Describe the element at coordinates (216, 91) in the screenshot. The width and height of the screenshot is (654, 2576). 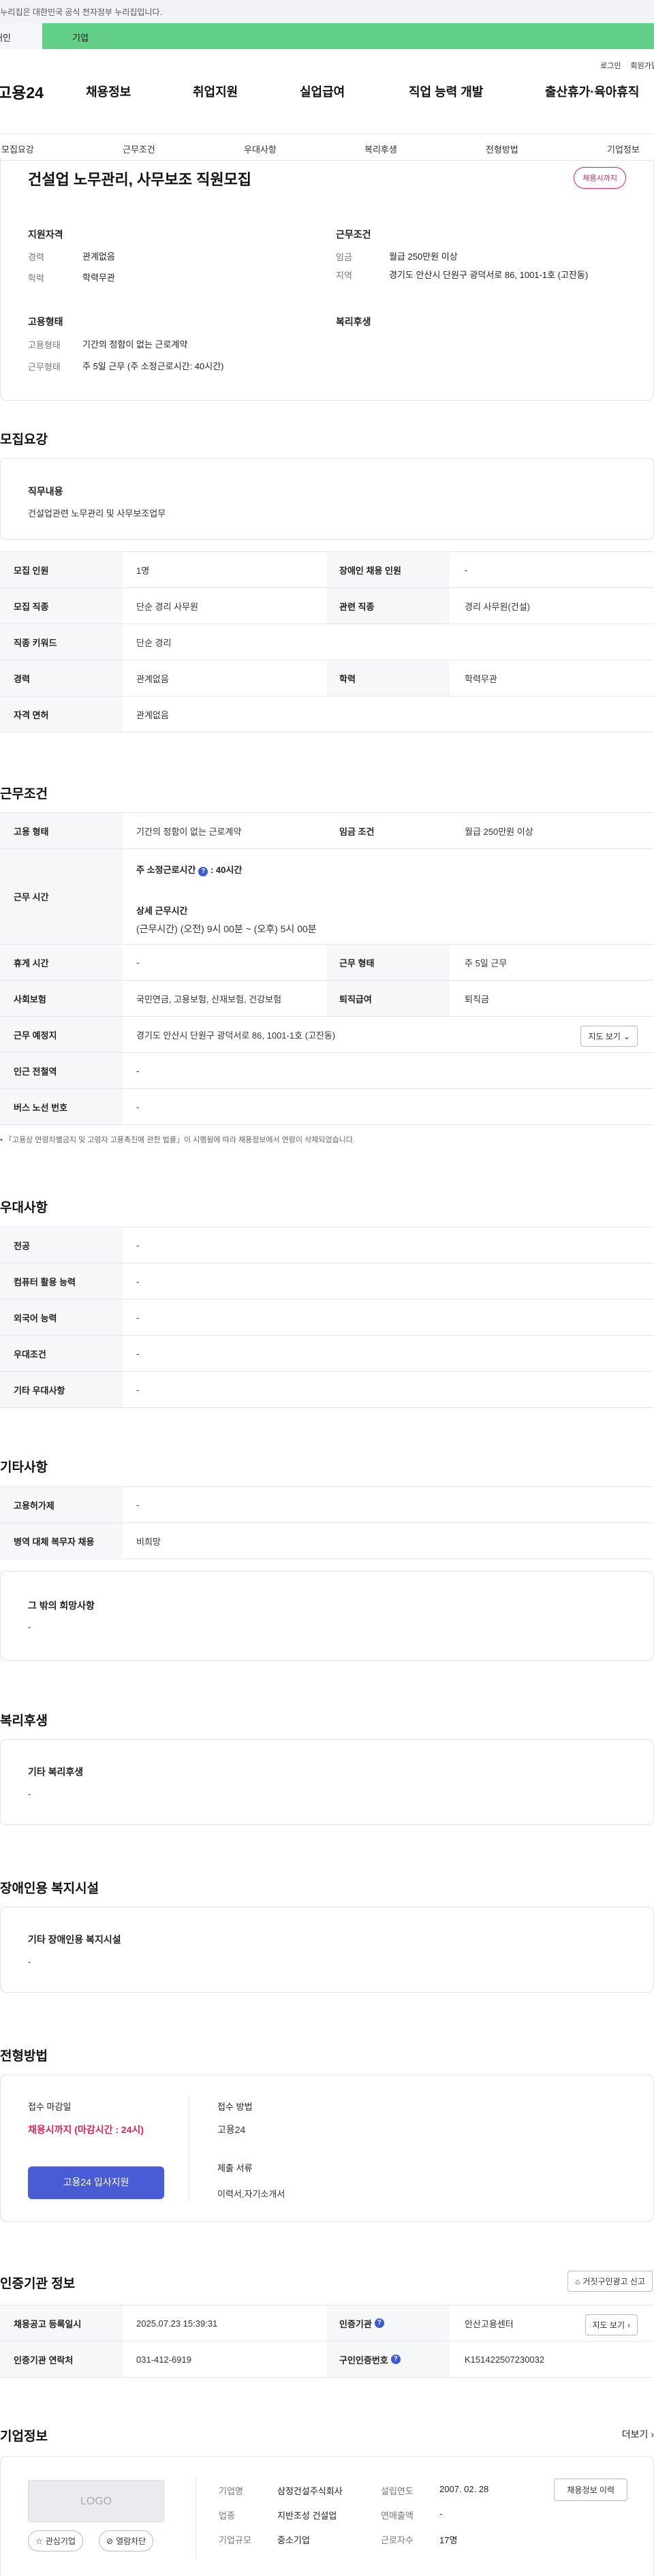
I see `gnb-menu-support: 취업지원` at that location.